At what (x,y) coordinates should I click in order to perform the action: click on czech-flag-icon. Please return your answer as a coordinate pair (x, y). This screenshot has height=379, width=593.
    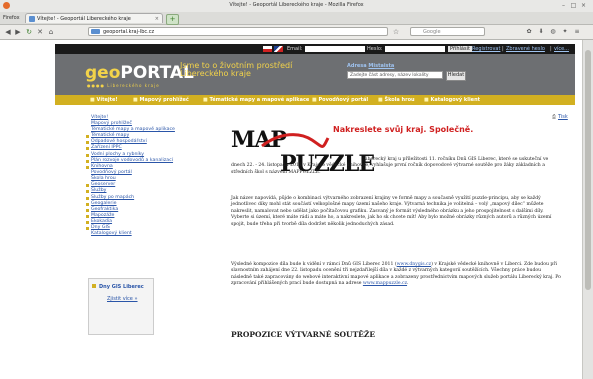
    Looking at the image, I should click on (267, 49).